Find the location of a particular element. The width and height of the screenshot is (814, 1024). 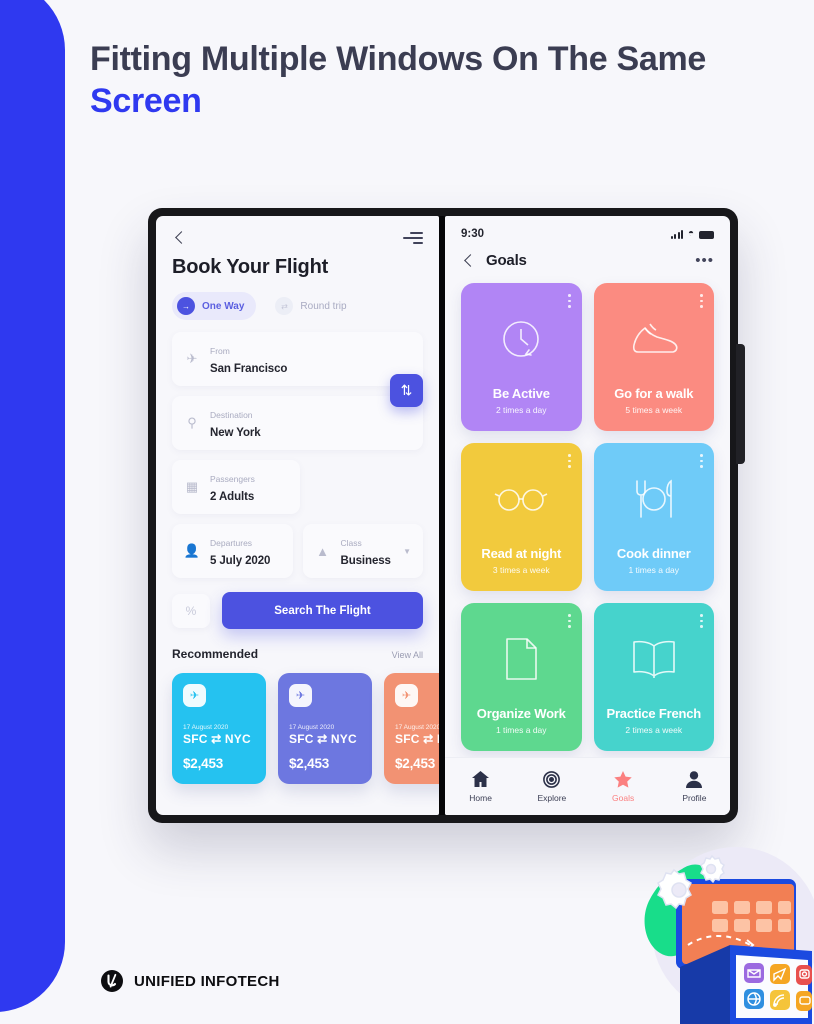

destination-field-label: Destination is located at coordinates (231, 415).